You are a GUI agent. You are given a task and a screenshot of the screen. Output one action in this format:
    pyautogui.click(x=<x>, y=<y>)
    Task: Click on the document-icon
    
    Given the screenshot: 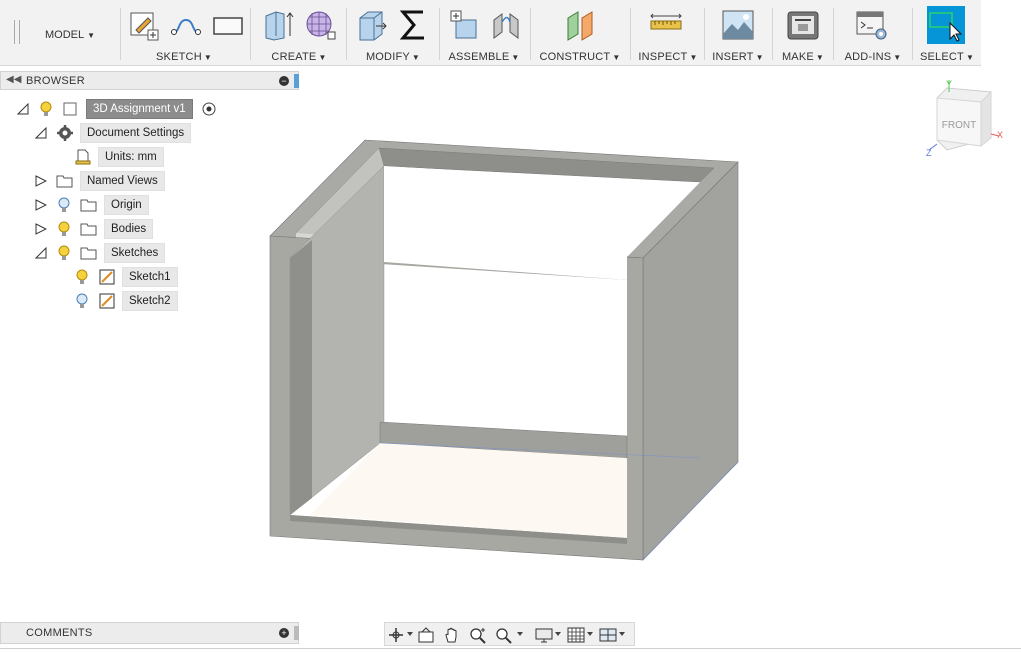 What is the action you would take?
    pyautogui.click(x=70, y=109)
    